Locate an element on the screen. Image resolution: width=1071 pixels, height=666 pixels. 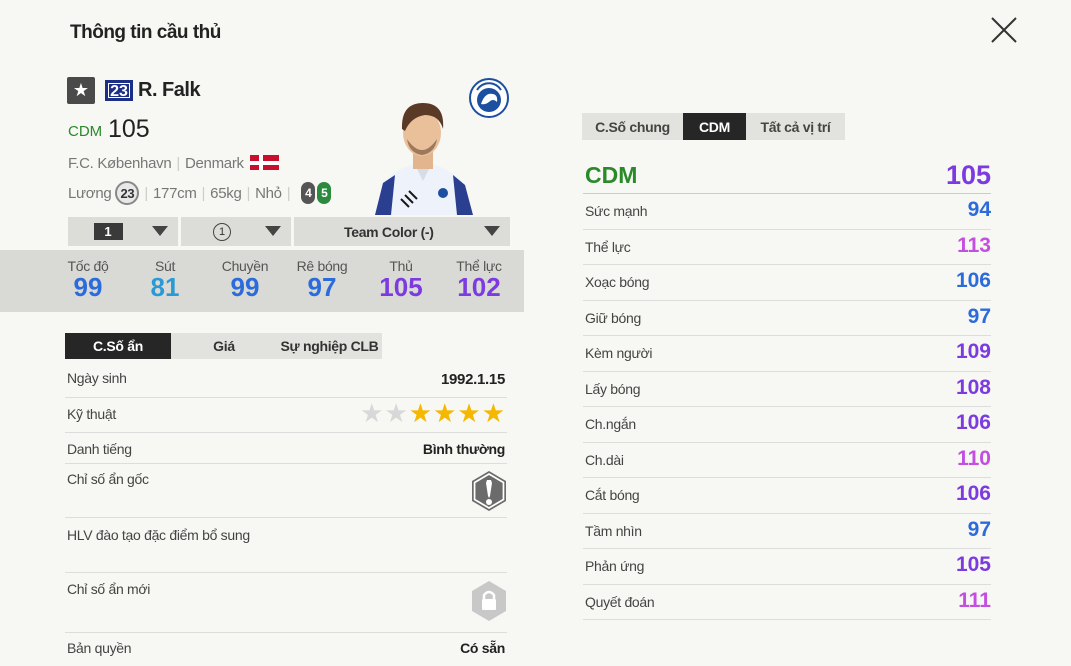
position-rating-header: CDM 105 is located at coordinates (787, 176).